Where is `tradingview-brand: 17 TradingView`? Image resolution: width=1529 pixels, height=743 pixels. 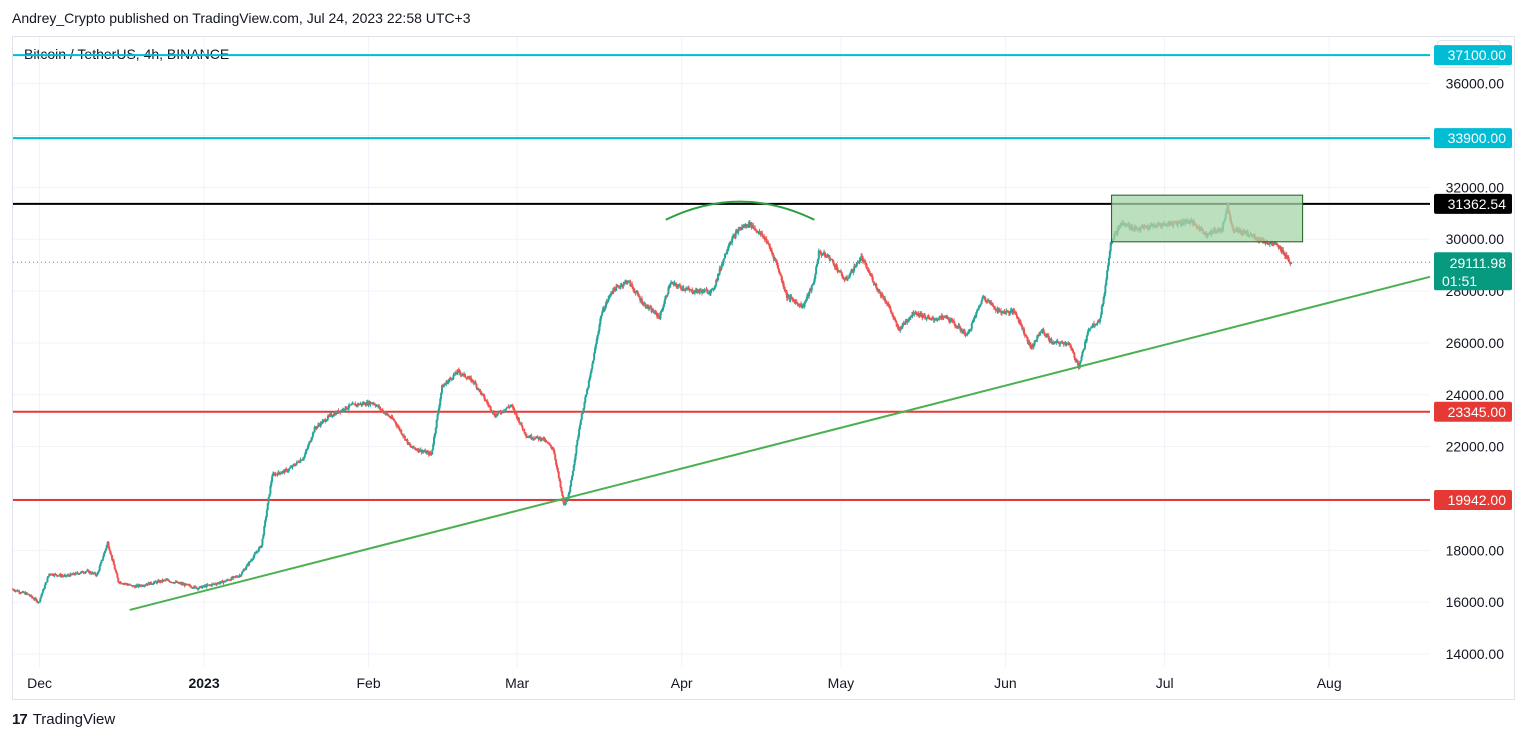 tradingview-brand: 17 TradingView is located at coordinates (63, 719).